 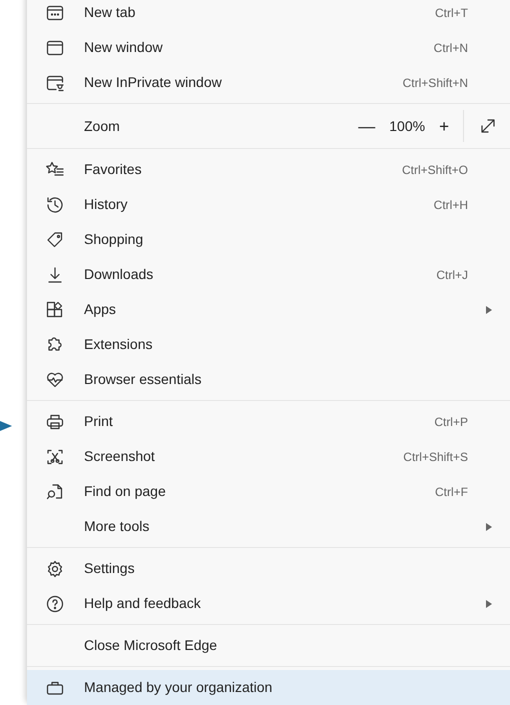 What do you see at coordinates (268, 47) in the screenshot?
I see `menu-item: New window Ctrl+N` at bounding box center [268, 47].